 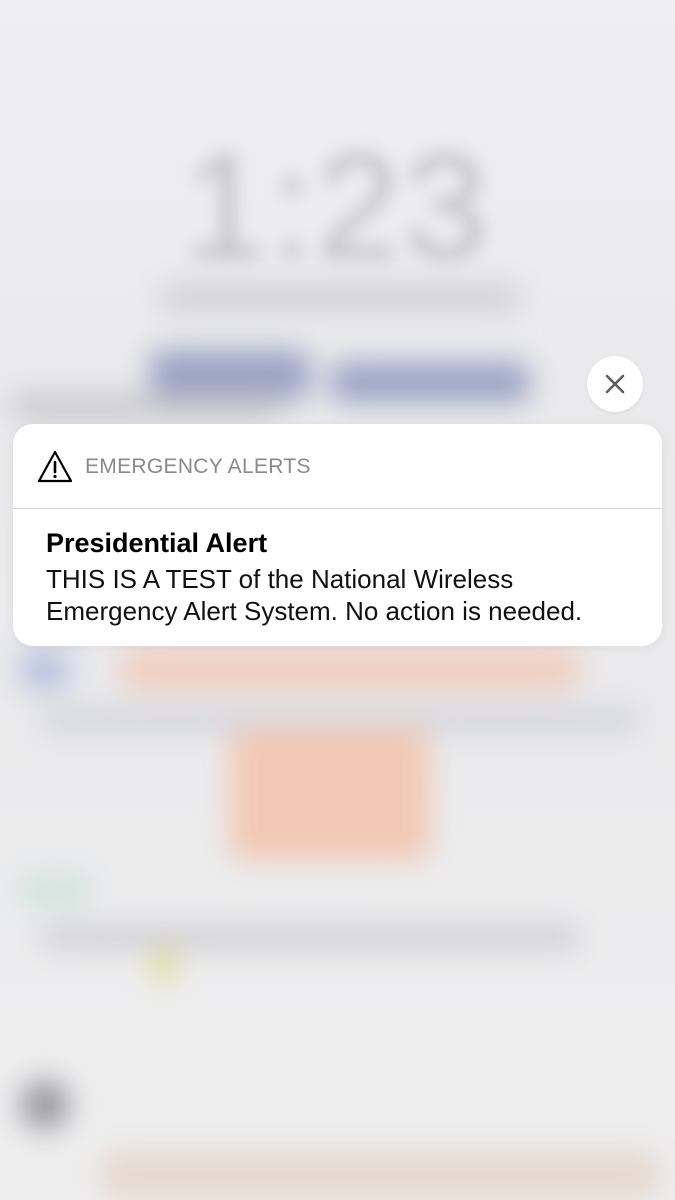 I want to click on alert-header: EMERGENCY ALERTS, so click(x=337, y=466).